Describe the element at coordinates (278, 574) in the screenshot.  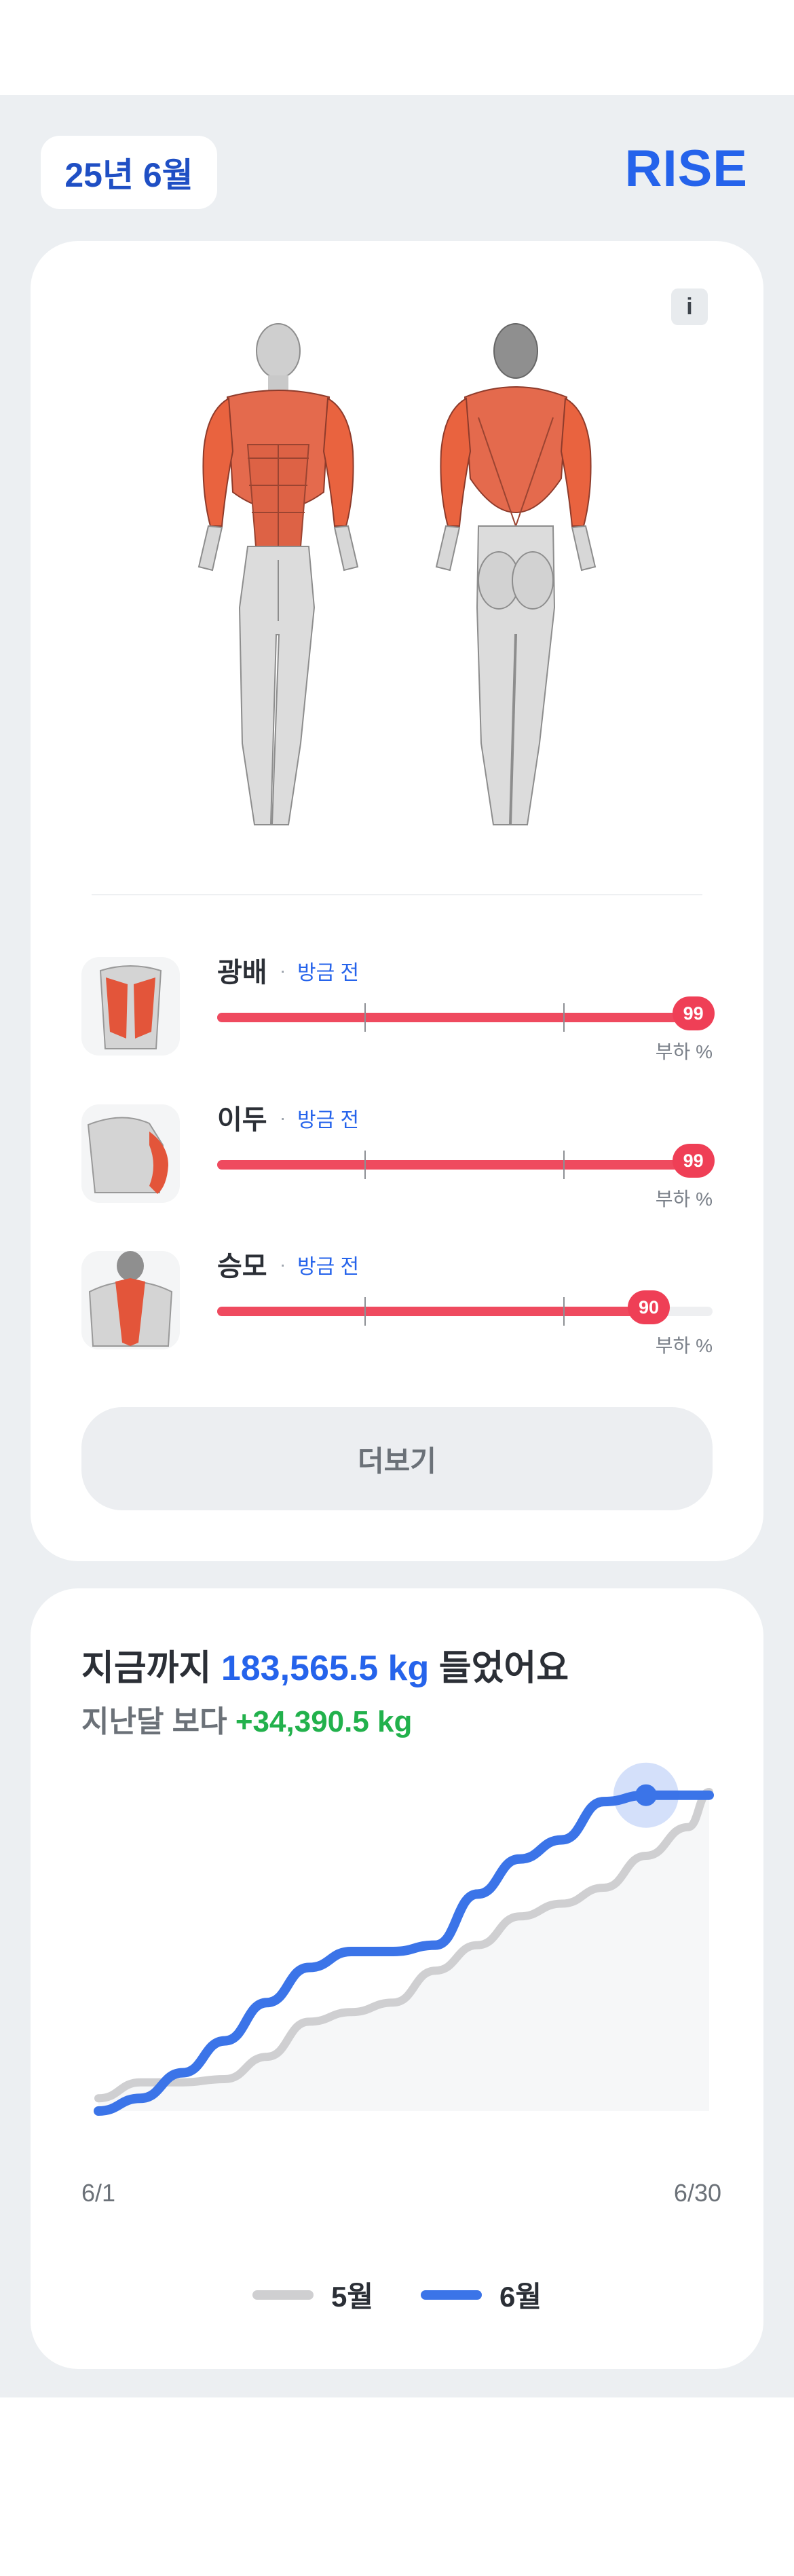
I see `front-body-figure` at that location.